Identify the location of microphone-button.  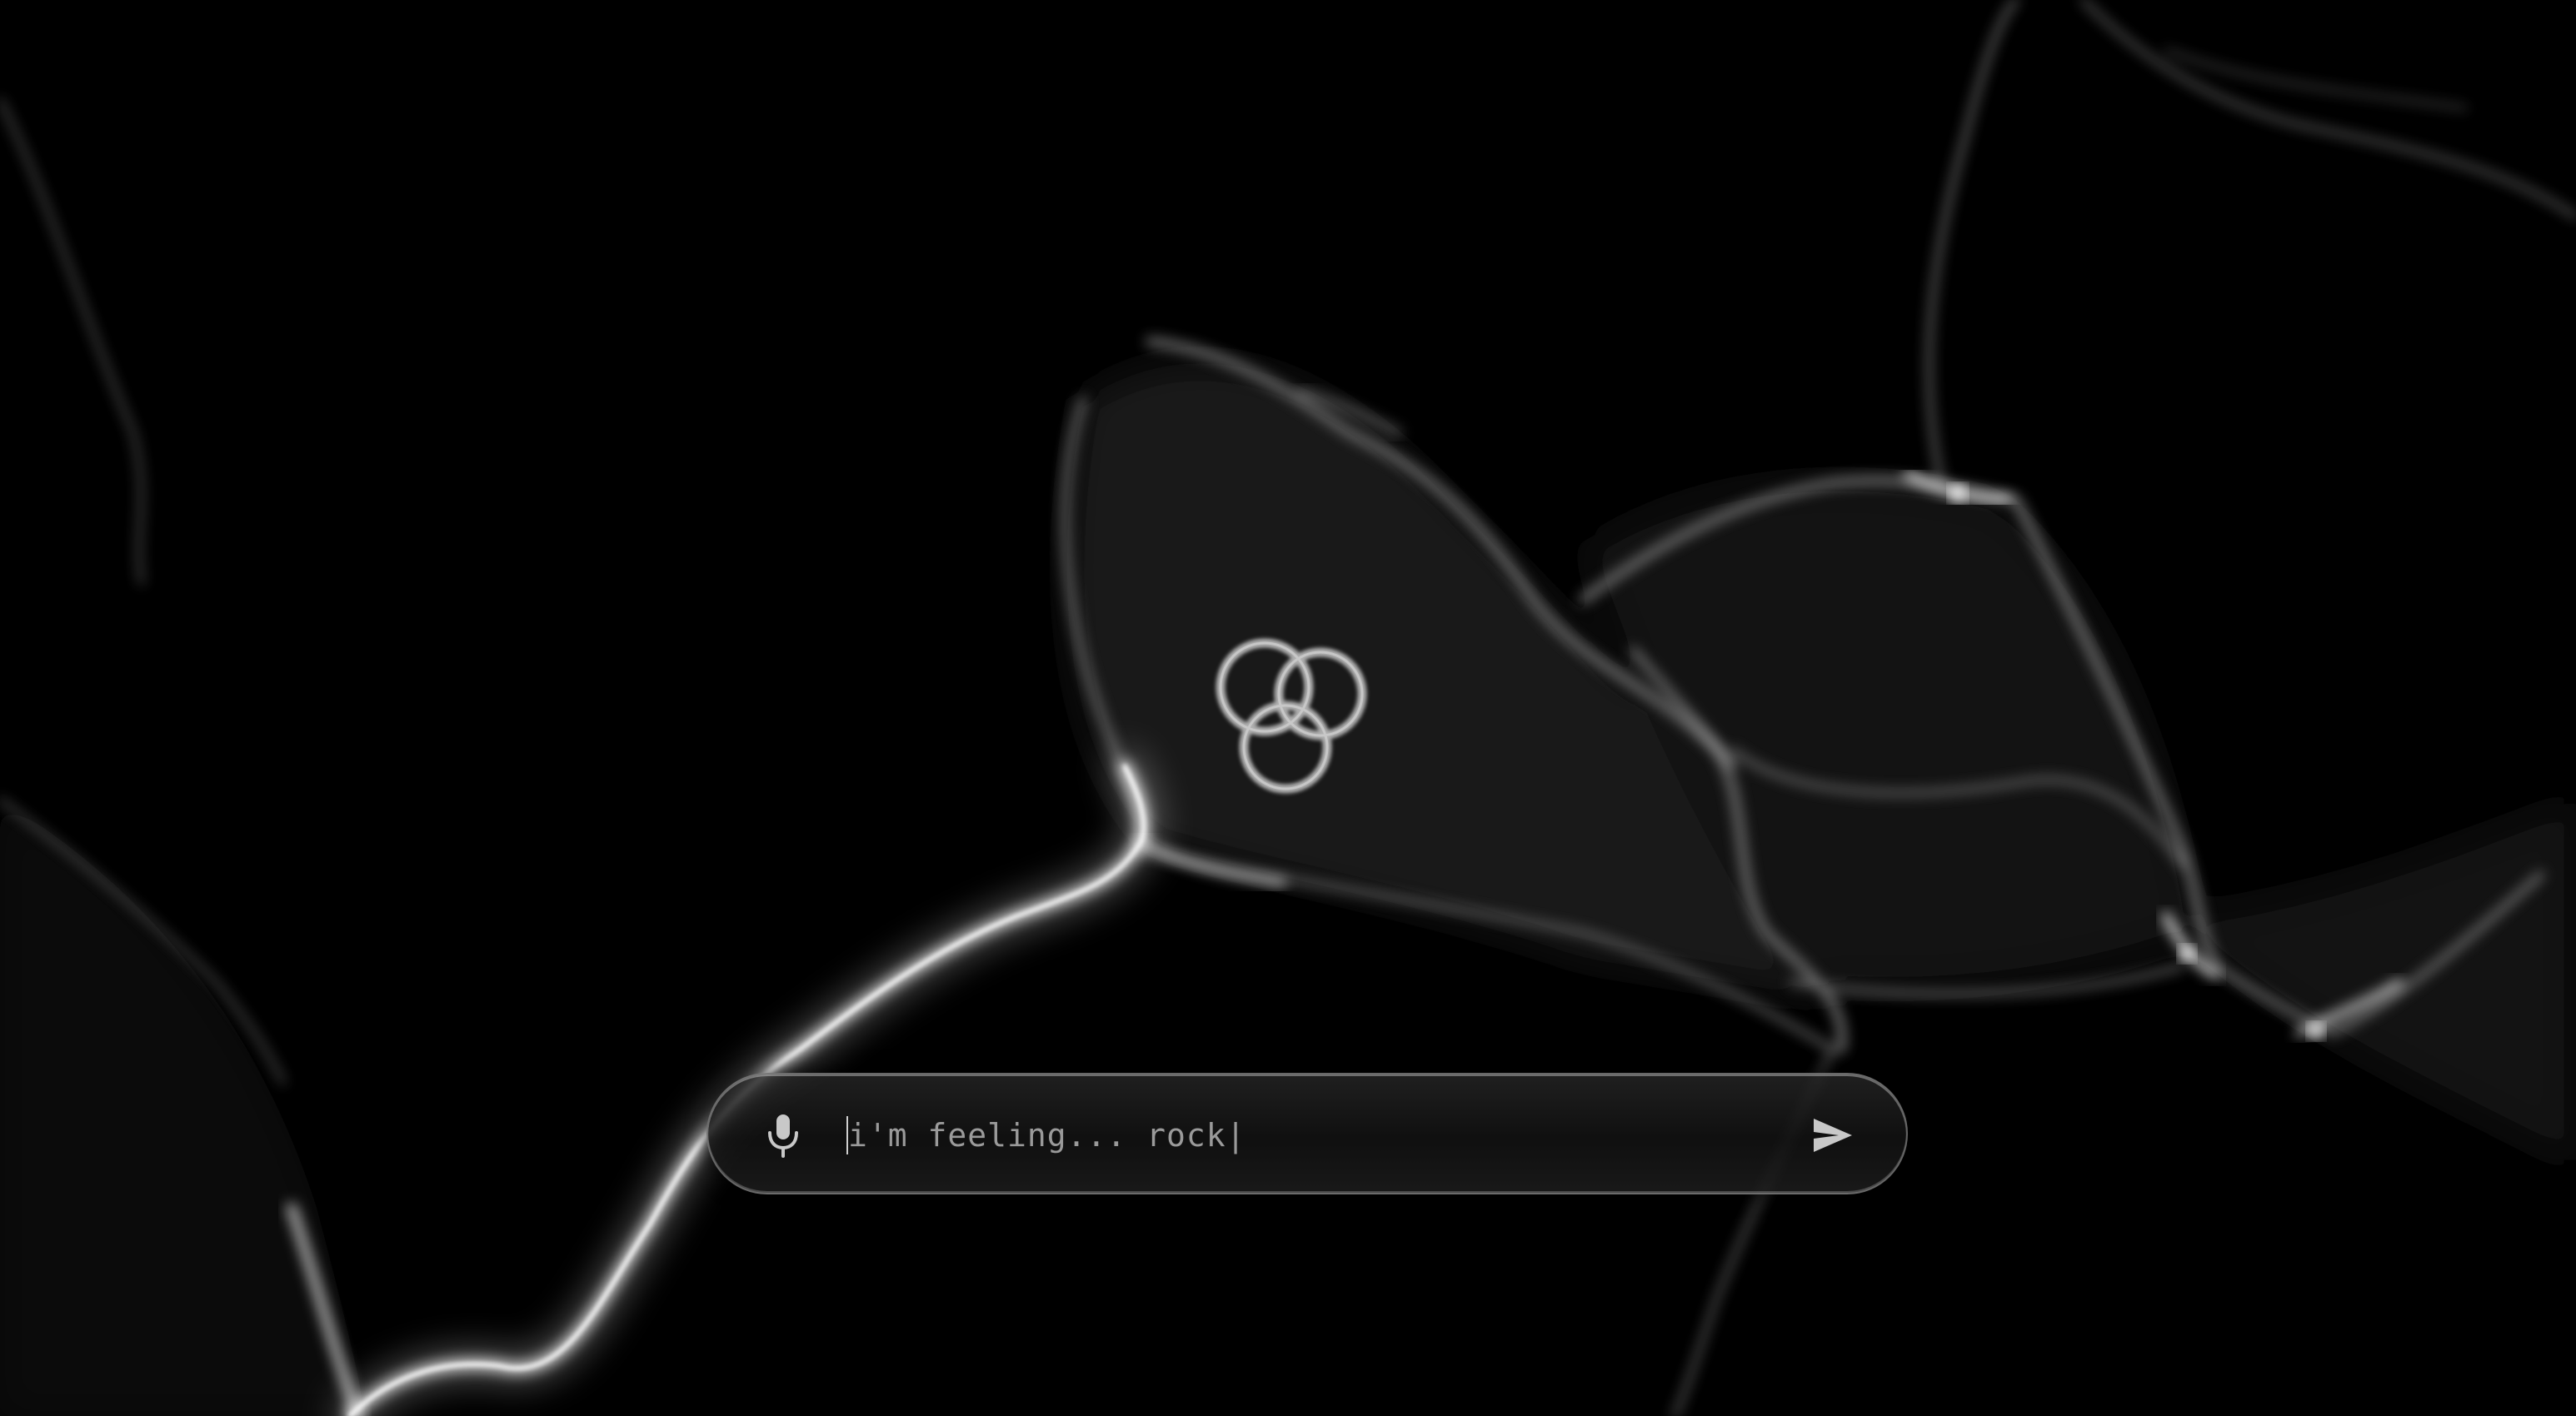
(783, 1135).